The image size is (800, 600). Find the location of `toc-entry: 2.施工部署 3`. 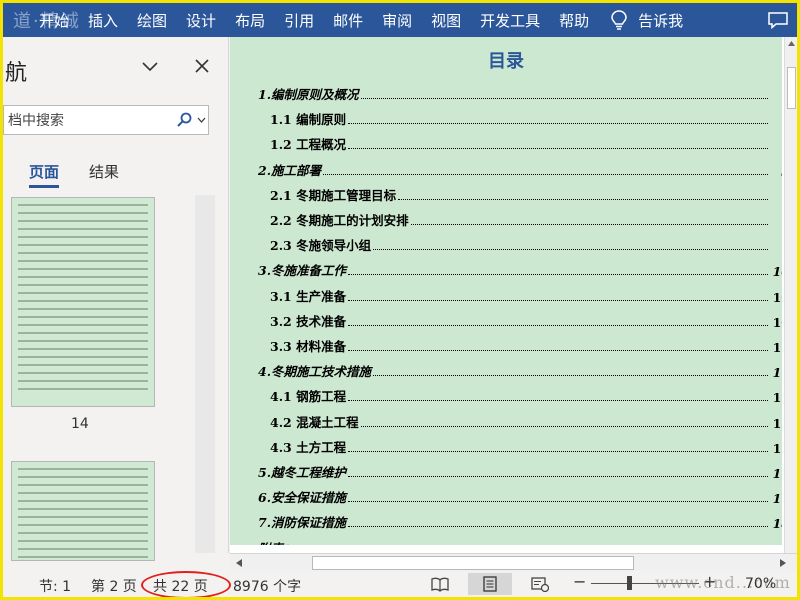

toc-entry: 2.施工部署 3 is located at coordinates (506, 168).